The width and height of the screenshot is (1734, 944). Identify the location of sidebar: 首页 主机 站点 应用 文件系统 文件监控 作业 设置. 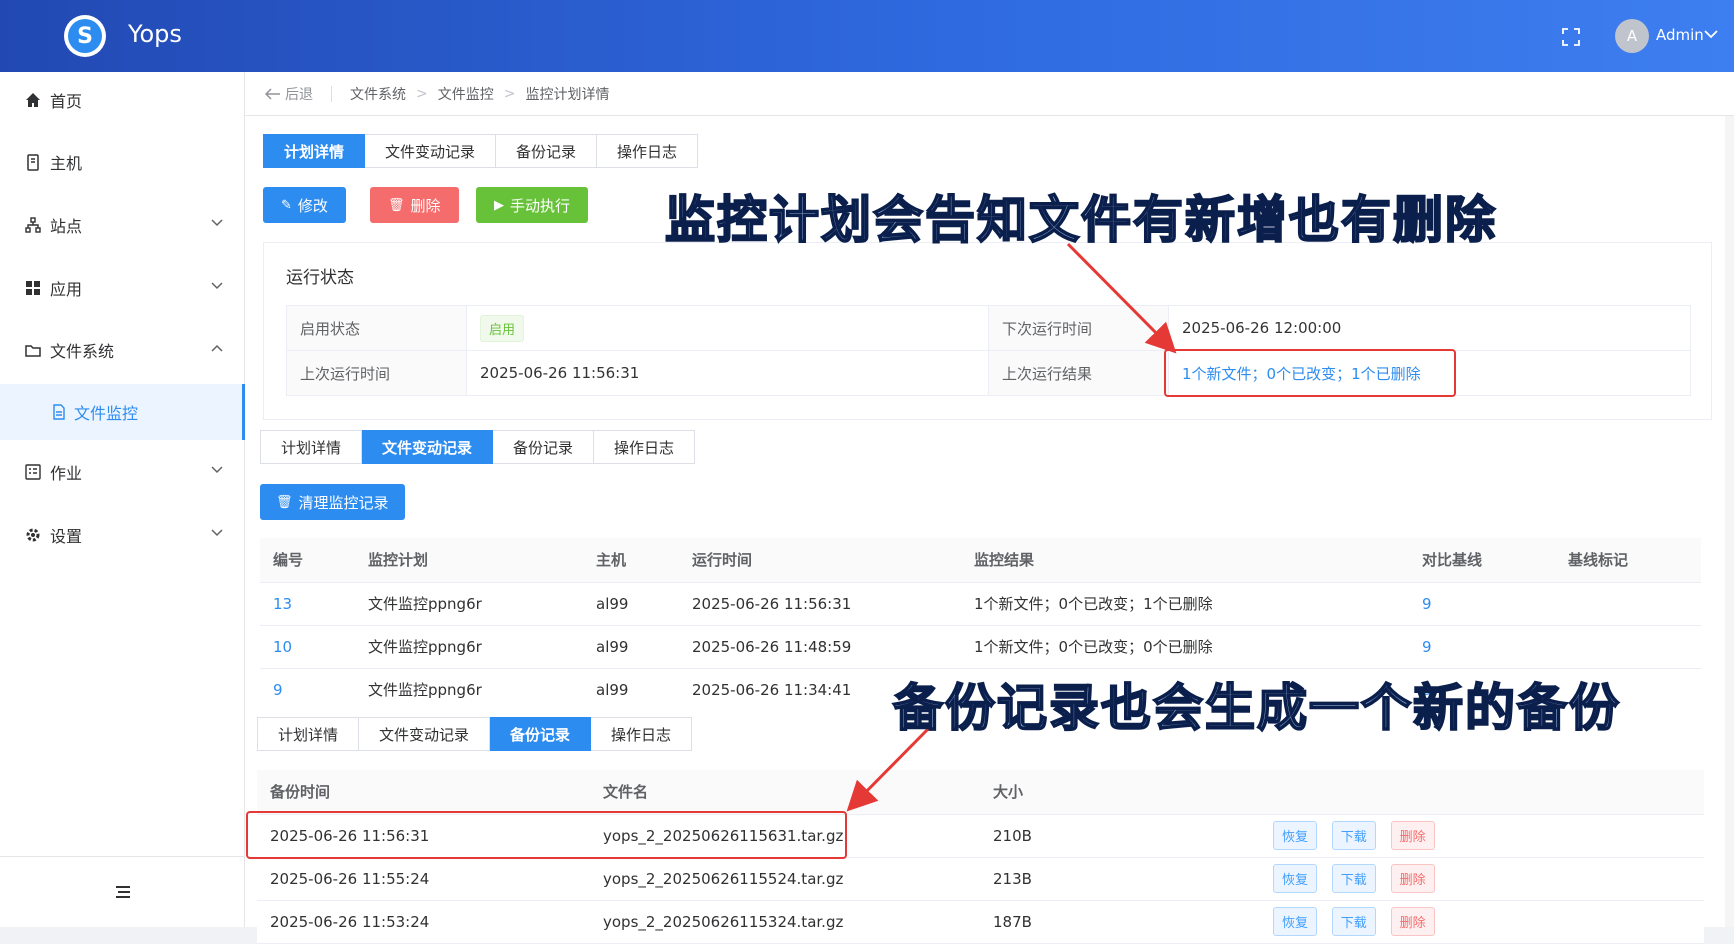
(122, 499).